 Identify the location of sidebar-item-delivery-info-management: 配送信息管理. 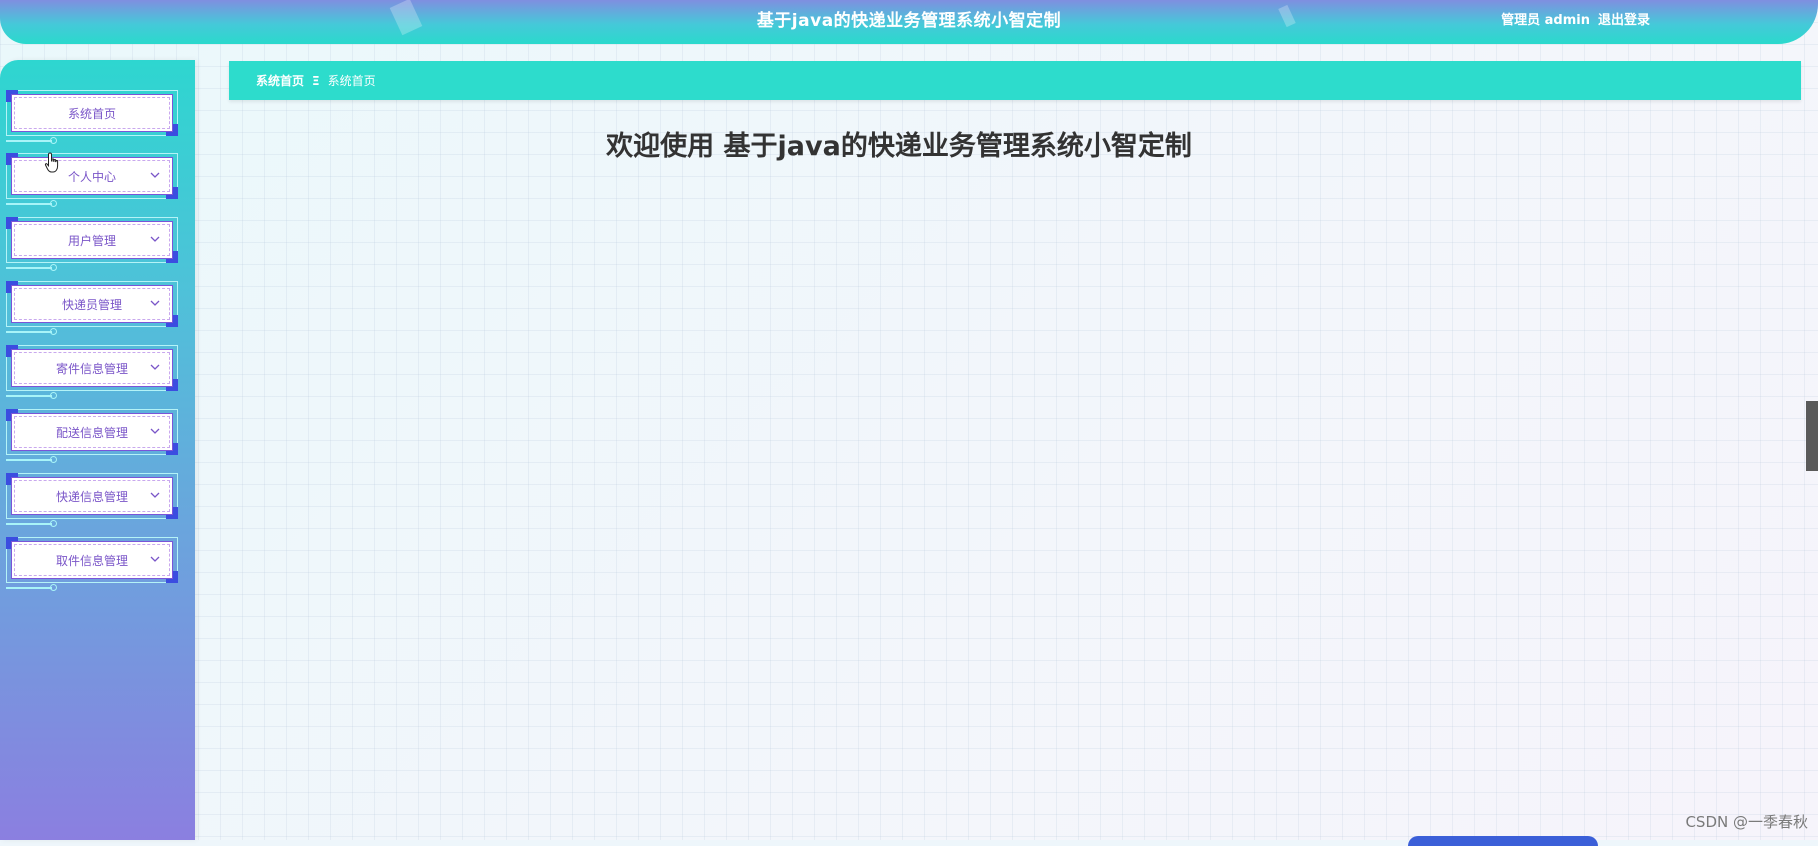
(92, 436).